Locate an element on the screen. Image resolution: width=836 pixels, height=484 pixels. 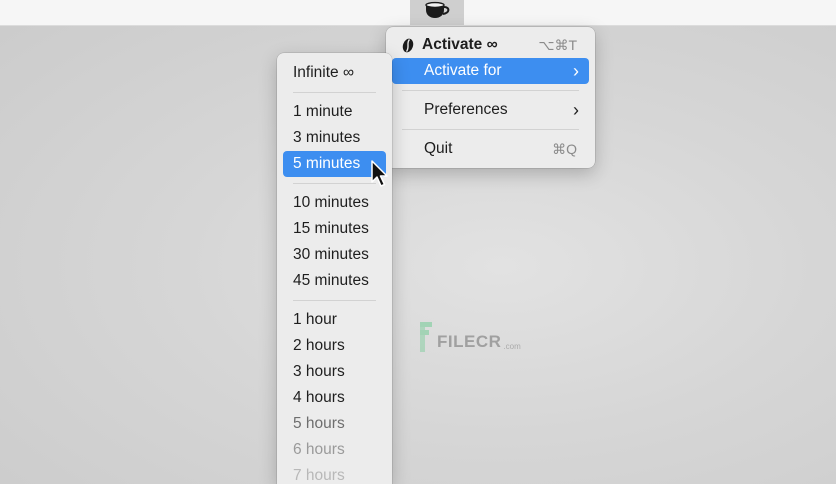
submenu-item-infinite: Infinite ∞ is located at coordinates (334, 73).